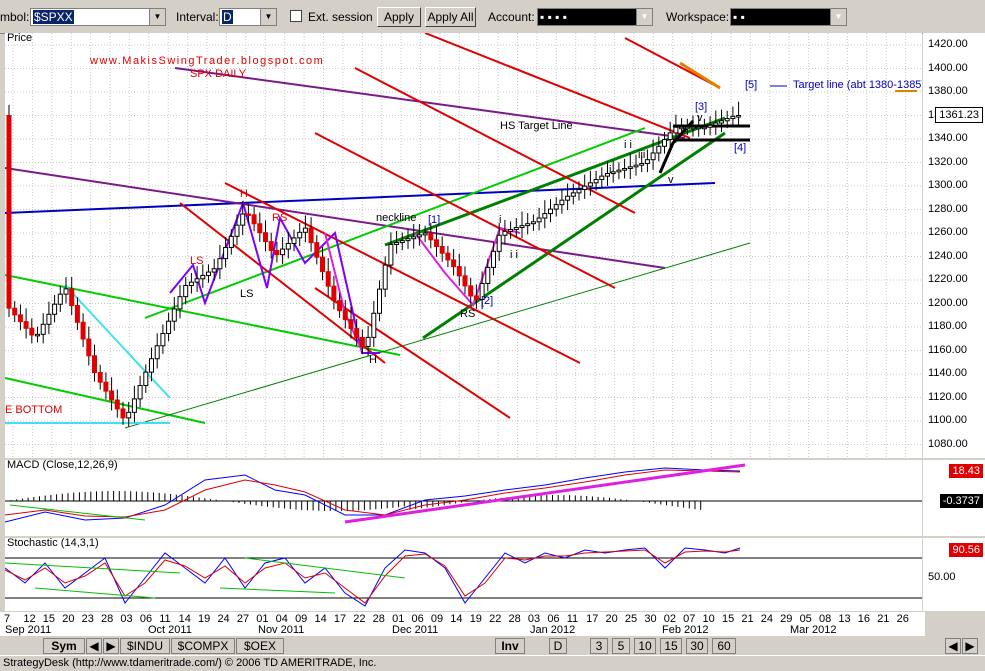 The width and height of the screenshot is (985, 671). I want to click on price-tick: 1100.00, so click(947, 420).